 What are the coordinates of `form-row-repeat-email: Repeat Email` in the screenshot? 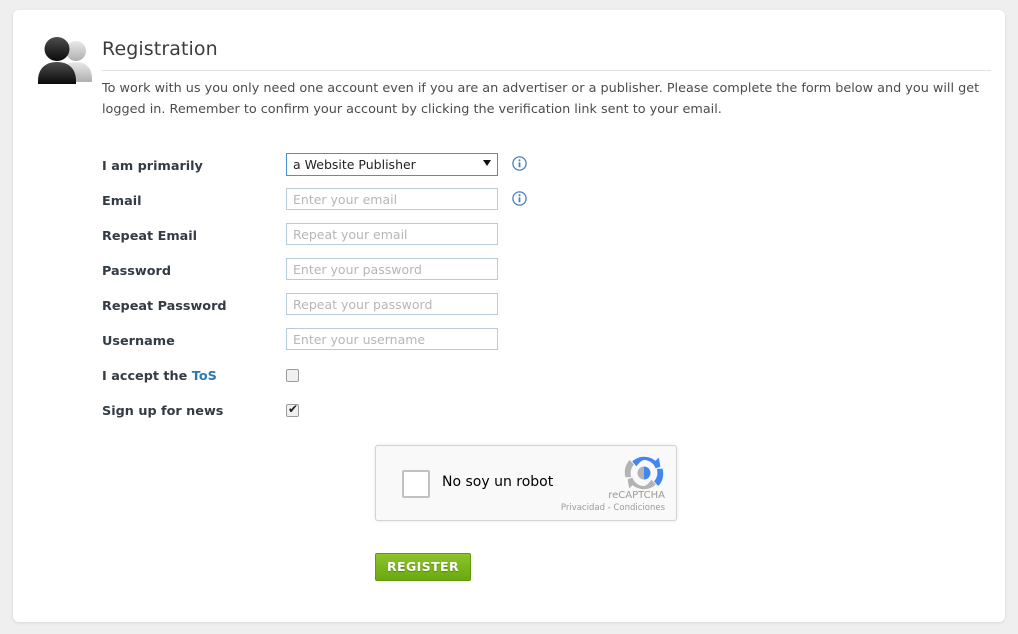 It's located at (542, 240).